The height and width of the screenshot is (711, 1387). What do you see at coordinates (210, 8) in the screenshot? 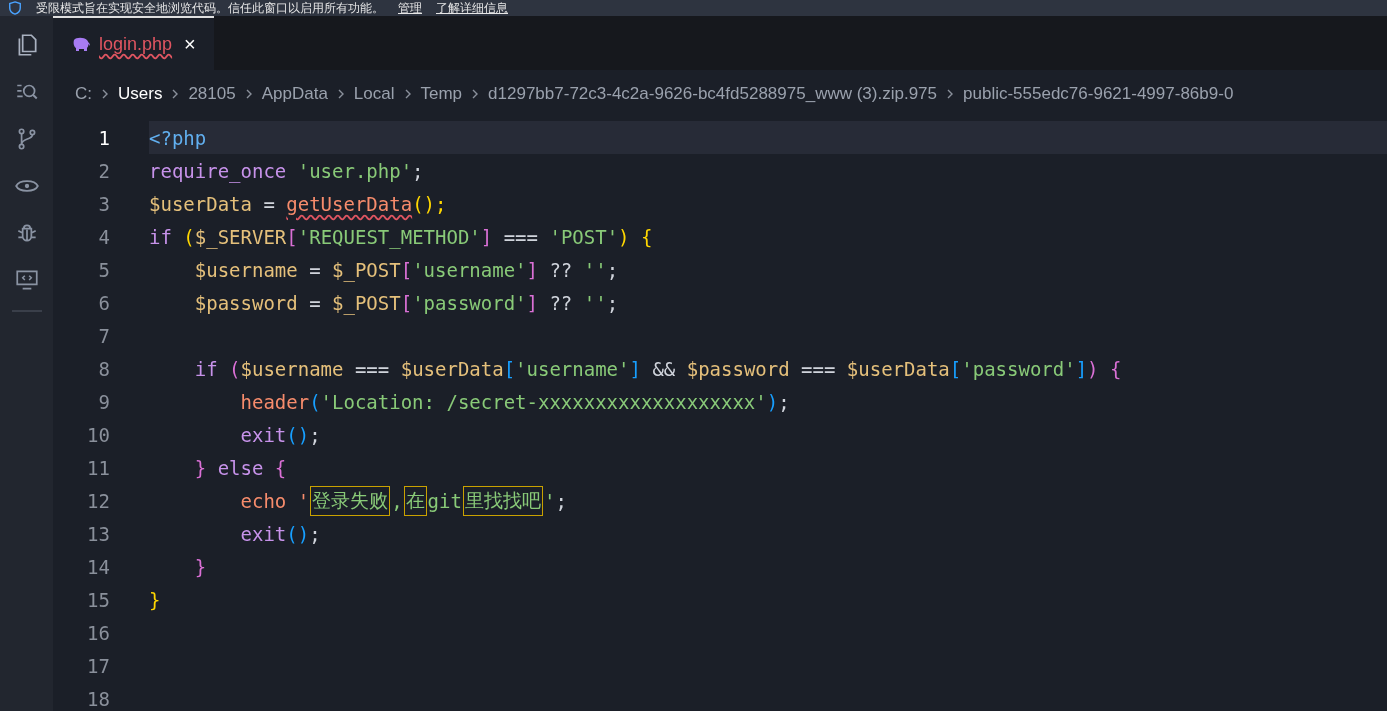
I see `restricted-mode-message: 受限模式旨在实现安全地浏览代码。信任此窗口以启用所有功能。` at bounding box center [210, 8].